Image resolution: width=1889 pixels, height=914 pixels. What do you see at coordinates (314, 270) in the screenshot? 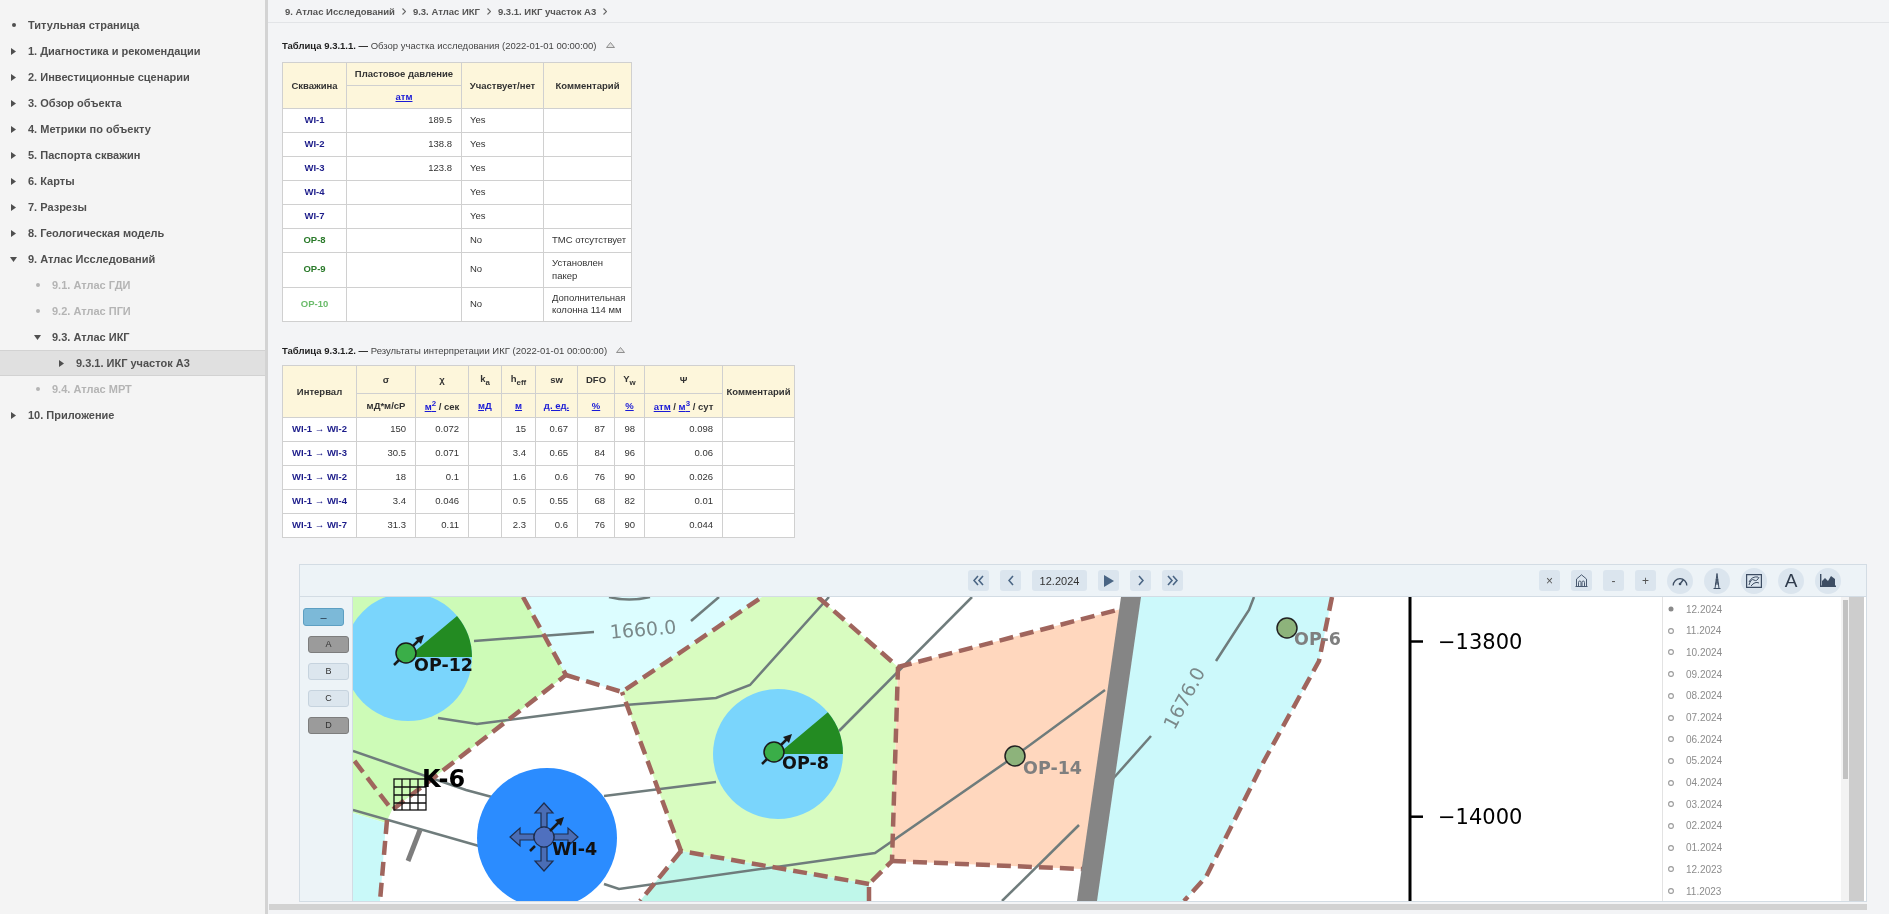
I see `well-name: OP-9` at bounding box center [314, 270].